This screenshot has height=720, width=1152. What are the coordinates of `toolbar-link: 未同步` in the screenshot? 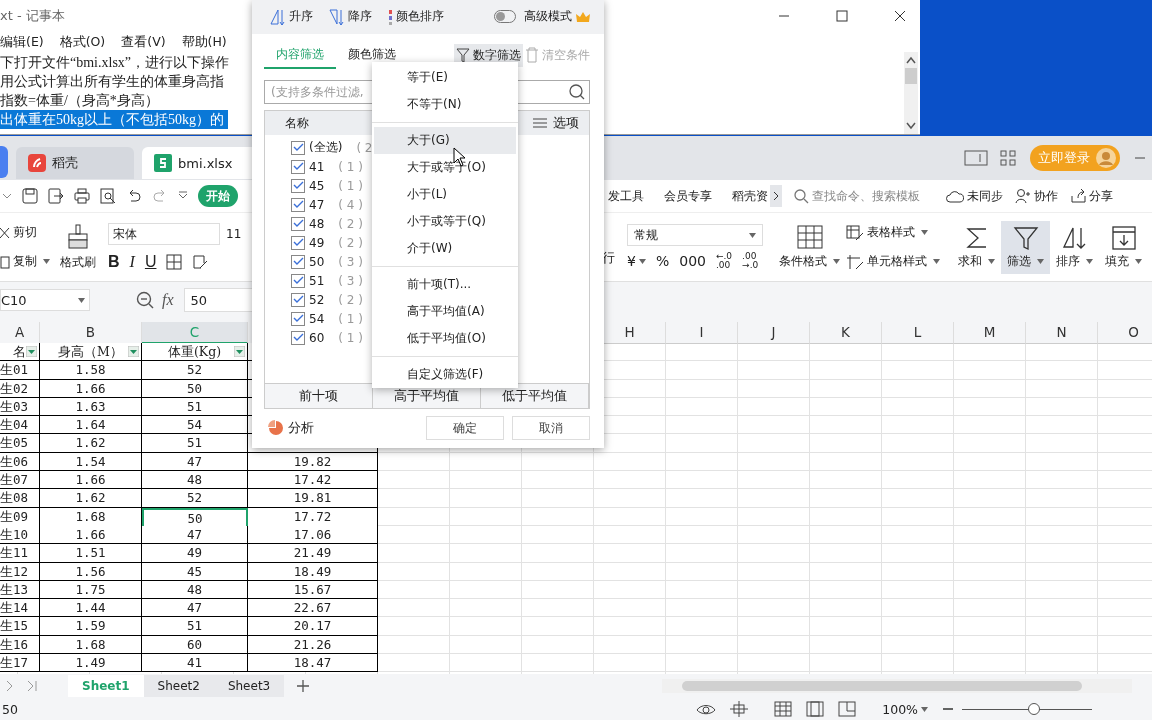 It's located at (985, 196).